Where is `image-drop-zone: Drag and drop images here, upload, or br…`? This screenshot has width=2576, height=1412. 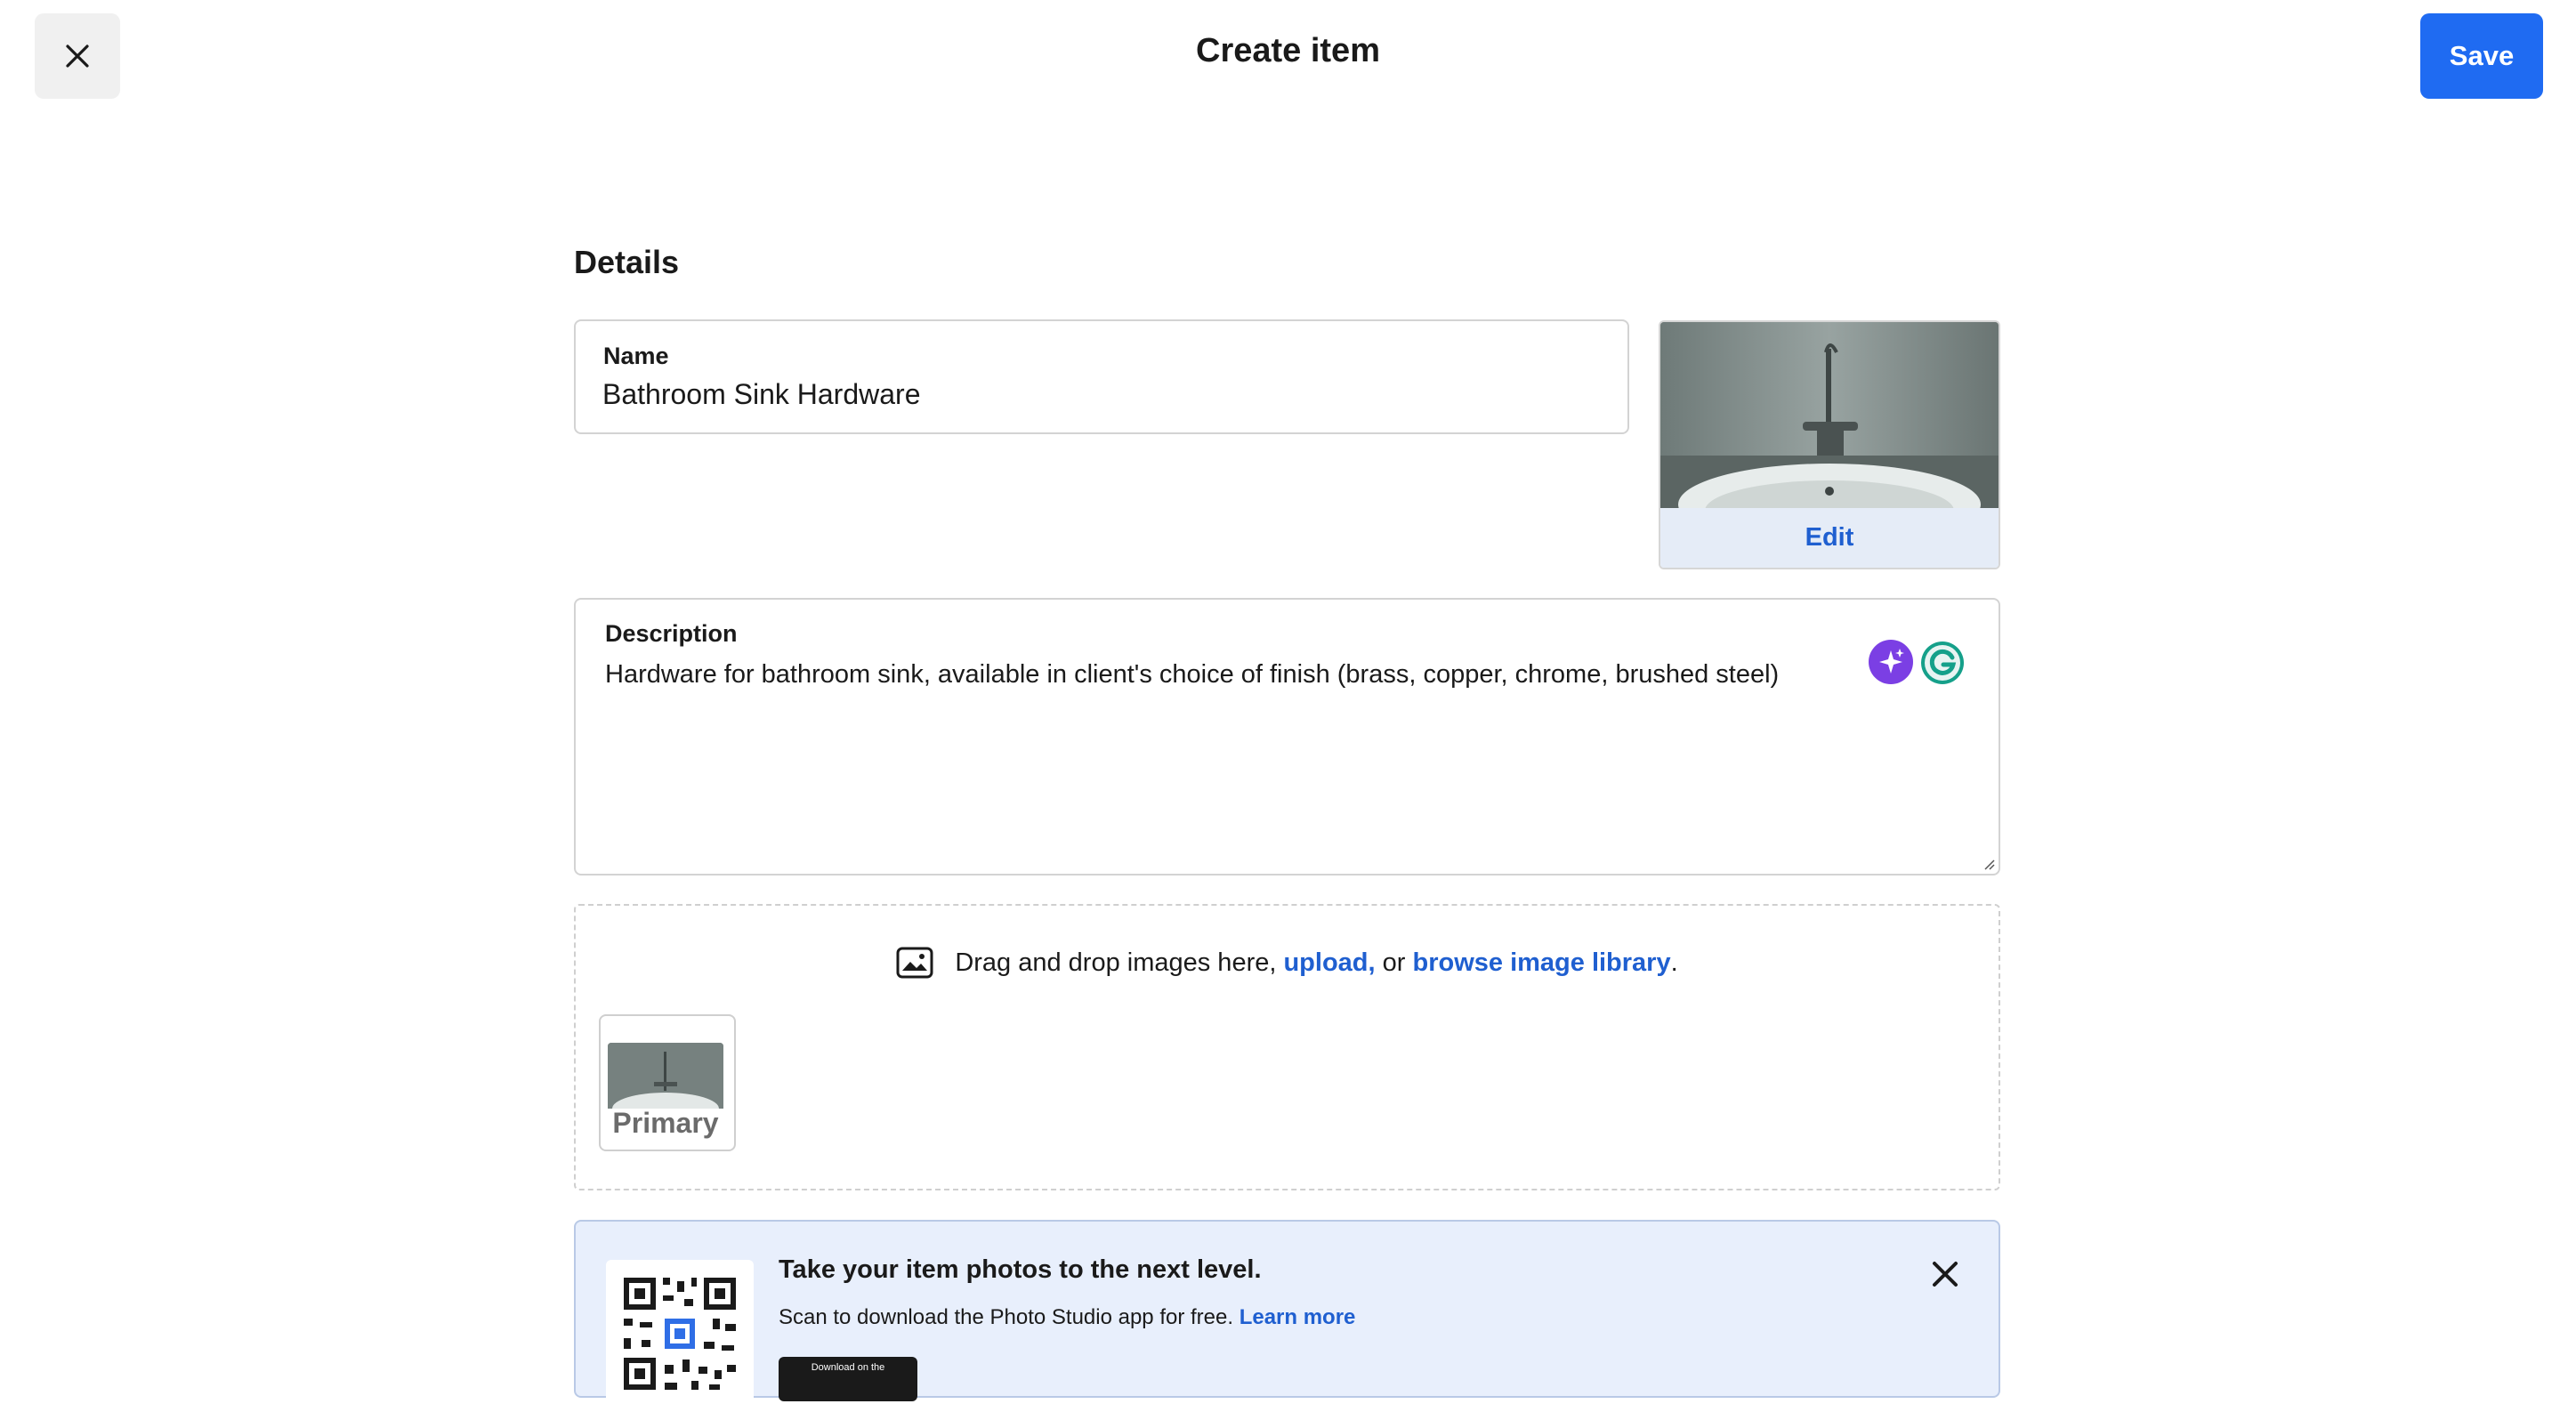
image-drop-zone: Drag and drop images here, upload, or br… is located at coordinates (1287, 1047).